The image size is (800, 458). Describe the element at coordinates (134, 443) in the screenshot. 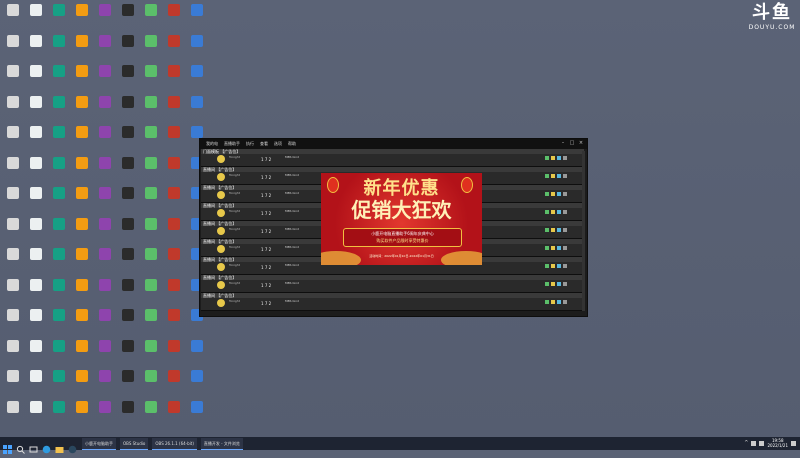

I see `taskbar-app: OBS Studio` at that location.